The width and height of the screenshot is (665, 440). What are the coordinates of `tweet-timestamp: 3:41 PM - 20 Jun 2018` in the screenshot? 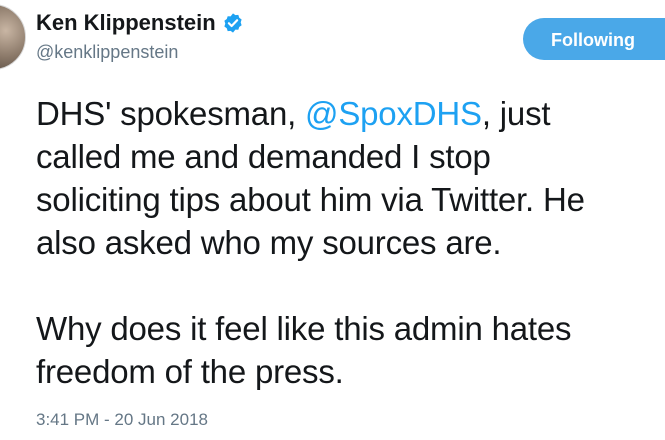 It's located at (122, 420).